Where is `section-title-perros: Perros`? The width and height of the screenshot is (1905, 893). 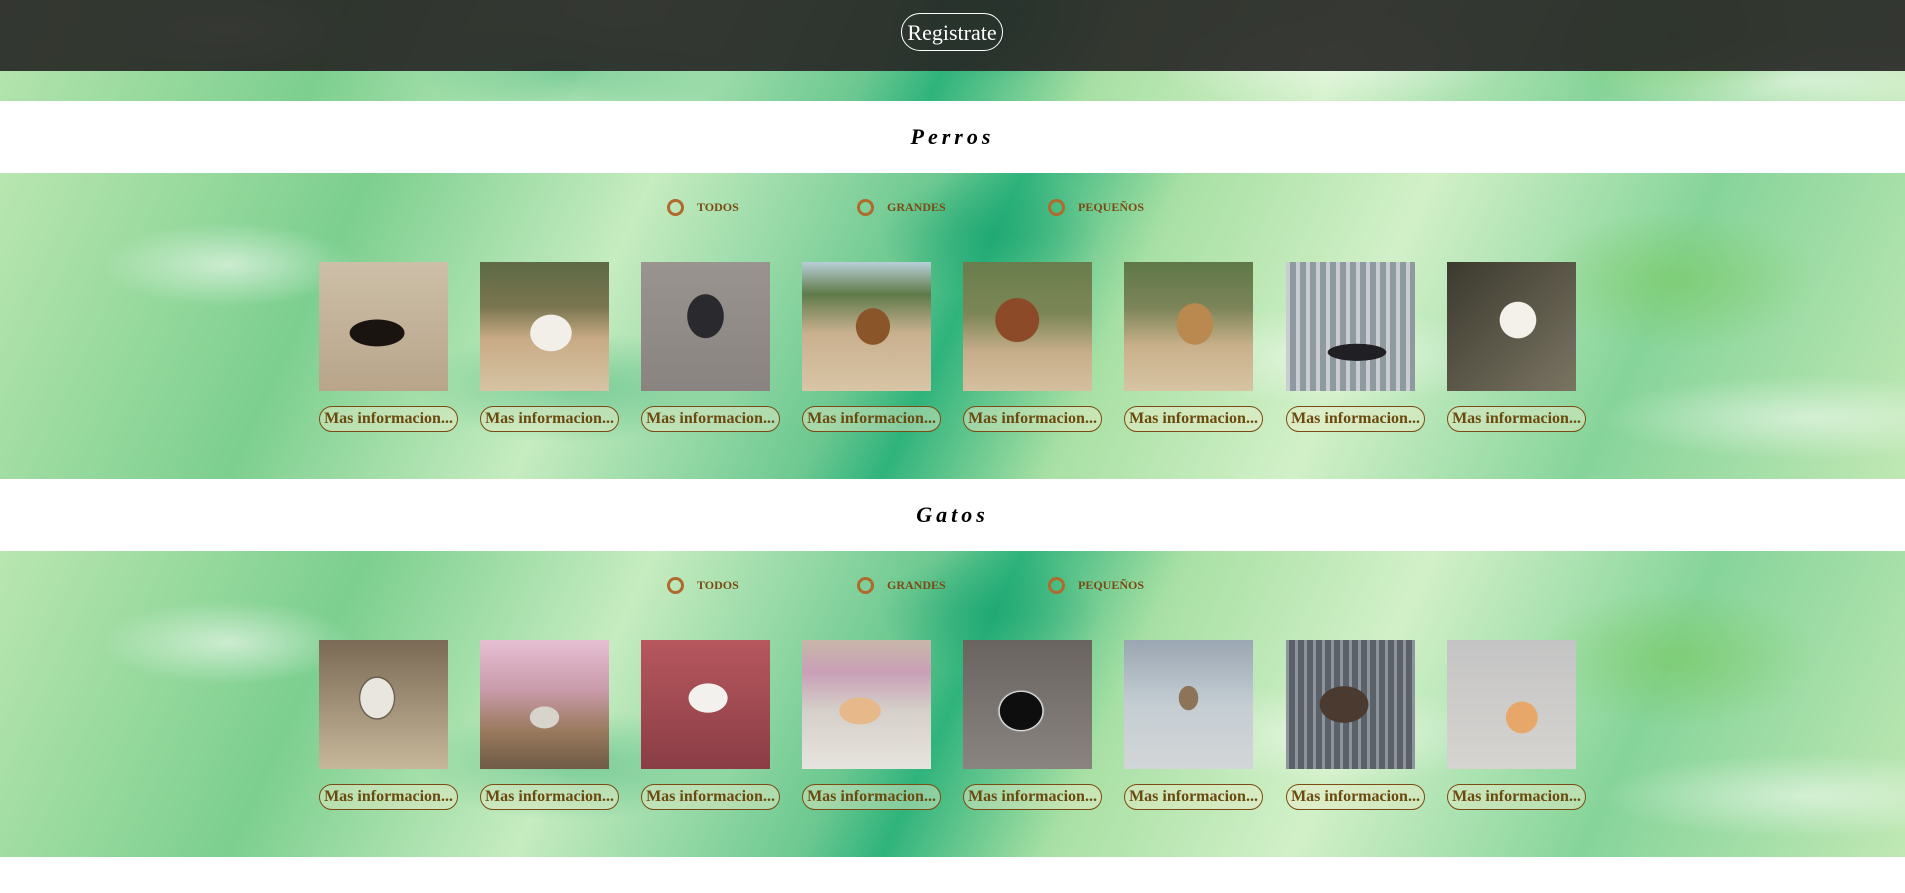 section-title-perros: Perros is located at coordinates (952, 136).